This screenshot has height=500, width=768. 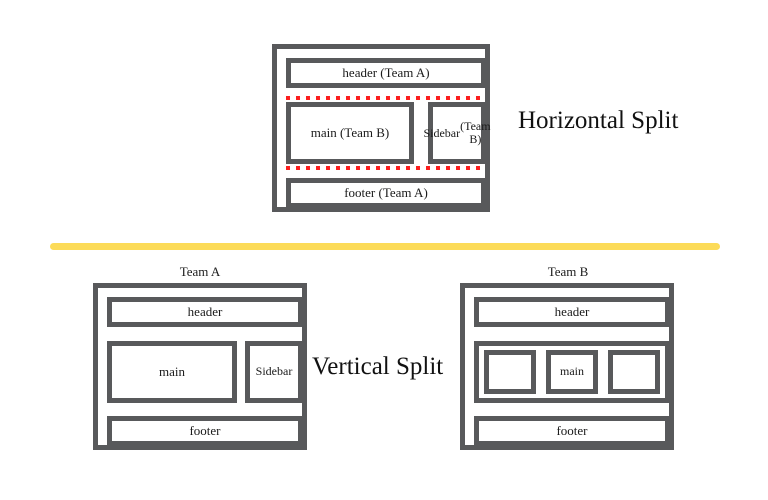 What do you see at coordinates (205, 431) in the screenshot?
I see `team-a-footer-box: footer` at bounding box center [205, 431].